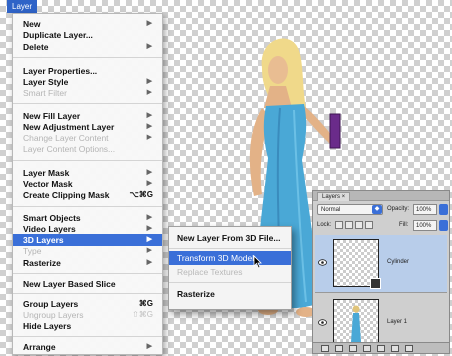  What do you see at coordinates (349, 225) in the screenshot?
I see `lock-image-icon` at bounding box center [349, 225].